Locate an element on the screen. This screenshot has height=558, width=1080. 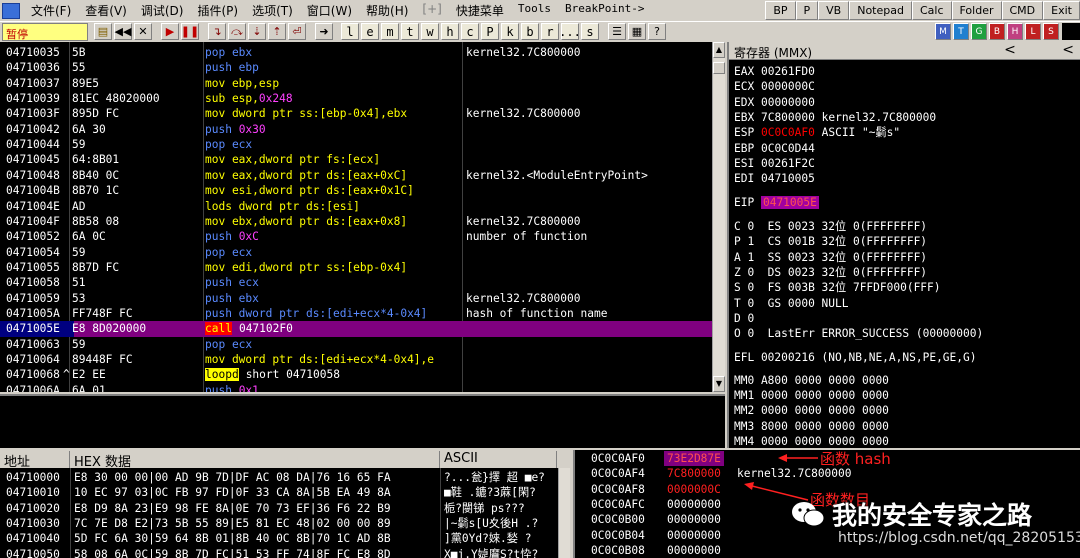
disasm-row: 04710035 5B pop ebx kernel32.7C800000 is located at coordinates (356, 52).